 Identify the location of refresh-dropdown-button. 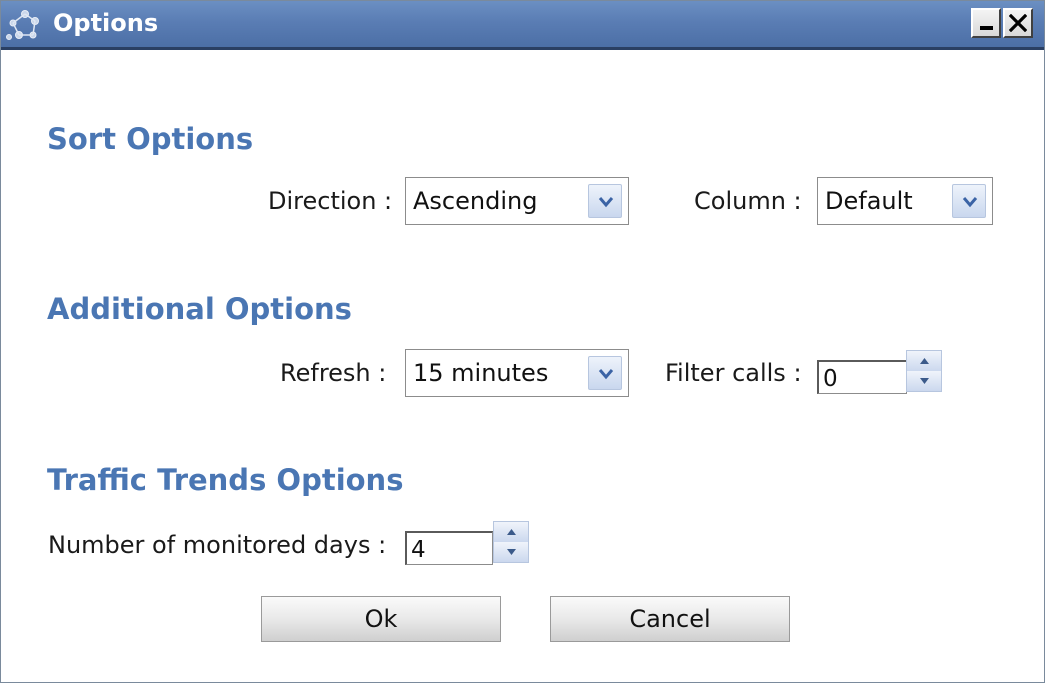
(605, 373).